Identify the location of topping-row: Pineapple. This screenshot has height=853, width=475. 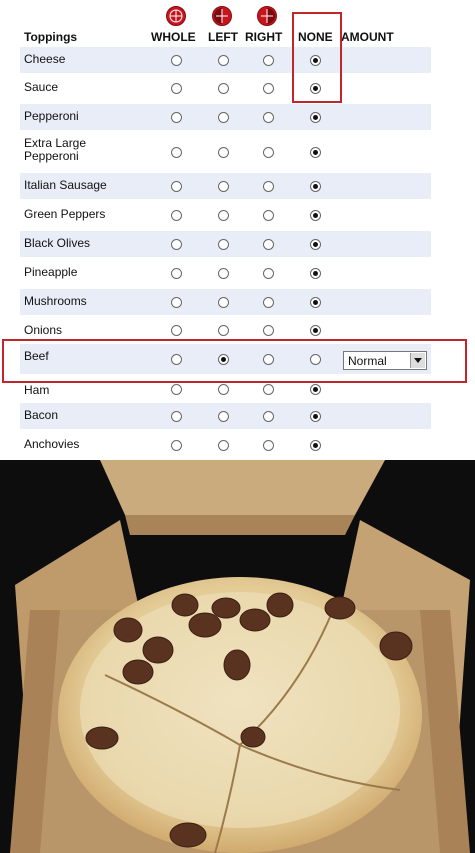
(225, 273).